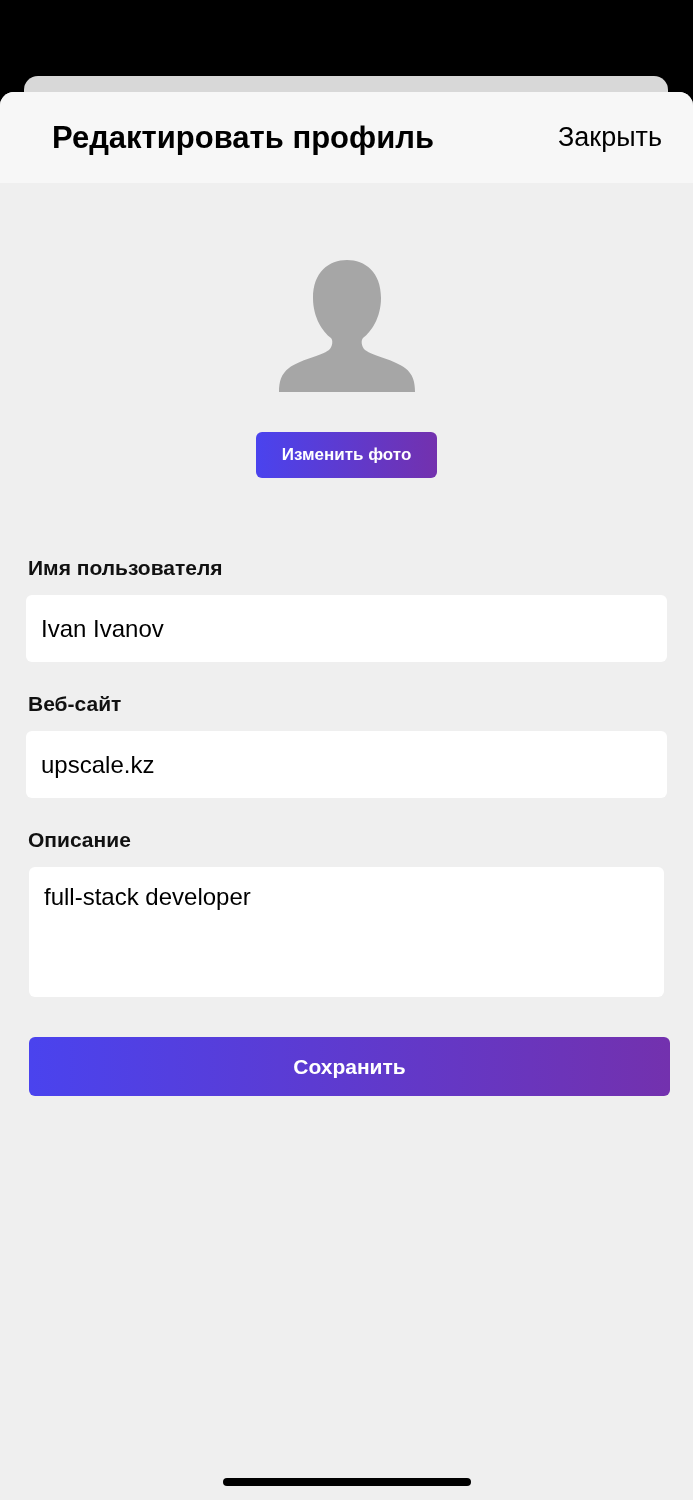 This screenshot has height=1500, width=693. I want to click on field-label: Описание, so click(80, 840).